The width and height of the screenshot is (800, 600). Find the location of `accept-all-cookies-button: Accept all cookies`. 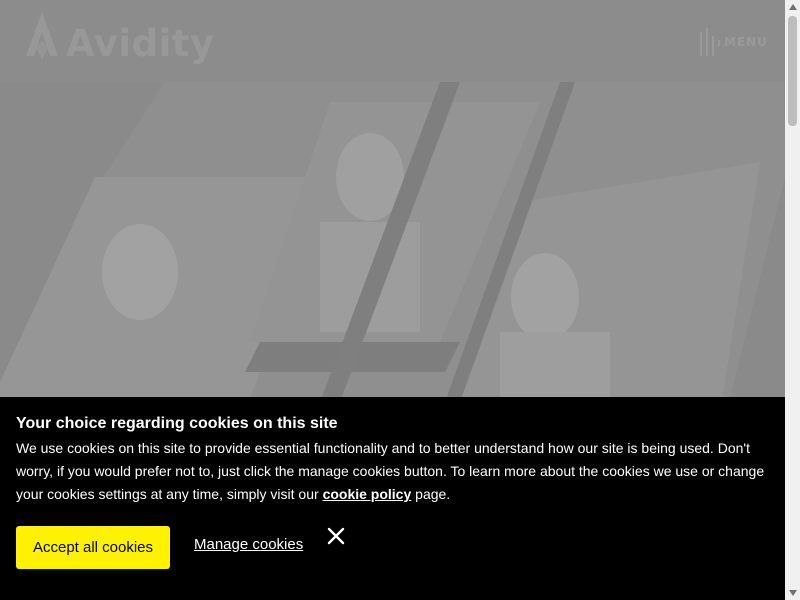

accept-all-cookies-button: Accept all cookies is located at coordinates (93, 547).